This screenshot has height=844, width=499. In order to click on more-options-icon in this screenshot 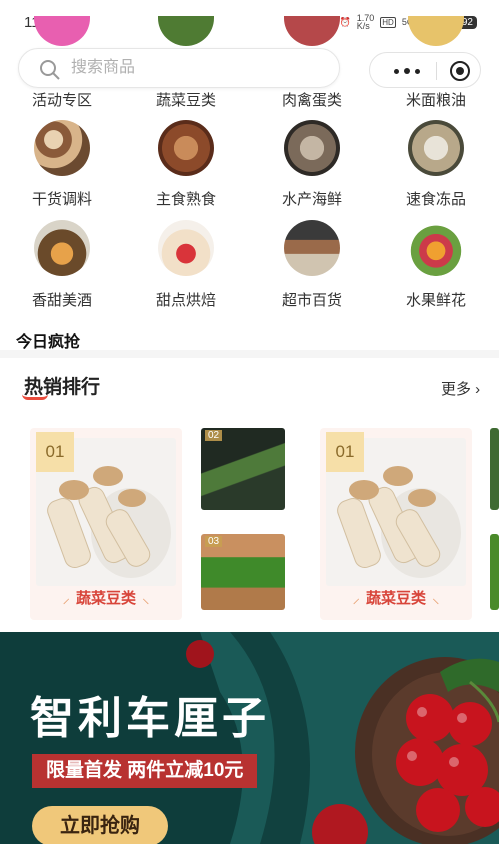, I will do `click(408, 71)`.